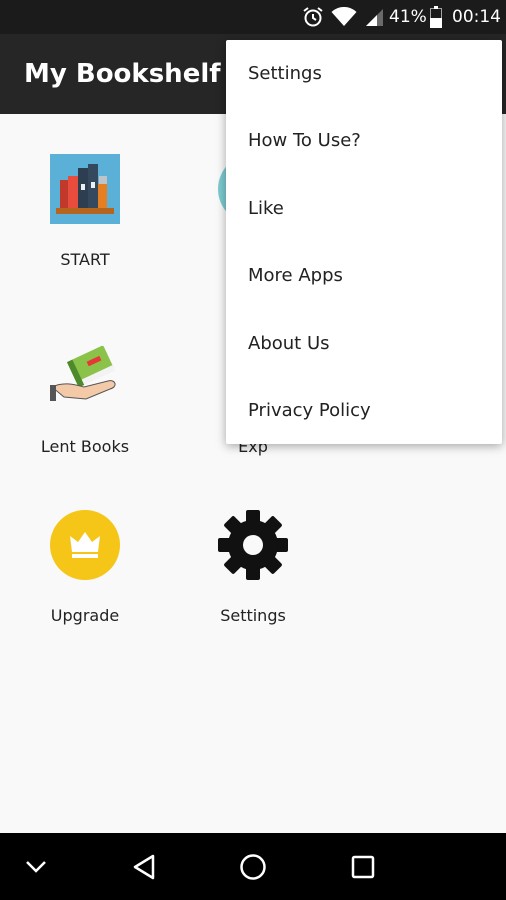 This screenshot has width=506, height=900. Describe the element at coordinates (85, 545) in the screenshot. I see `crown-icon` at that location.